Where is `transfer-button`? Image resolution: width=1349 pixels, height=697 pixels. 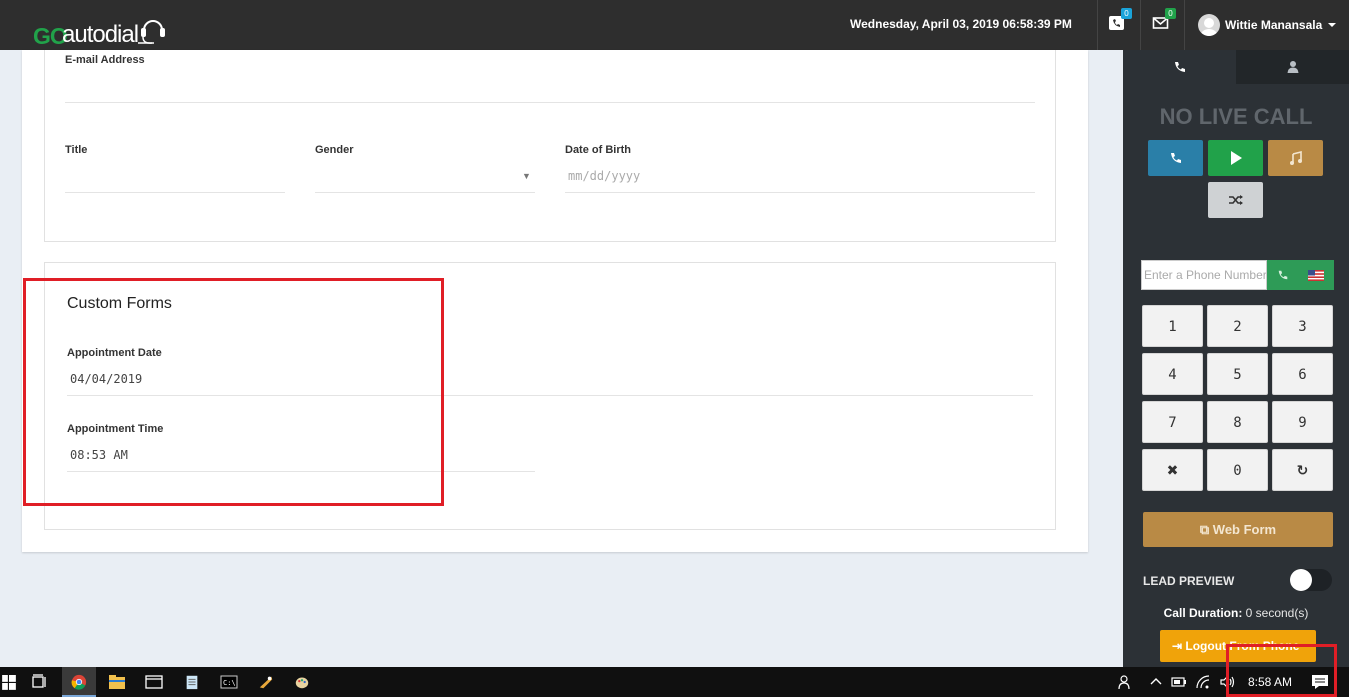
transfer-button is located at coordinates (1235, 200).